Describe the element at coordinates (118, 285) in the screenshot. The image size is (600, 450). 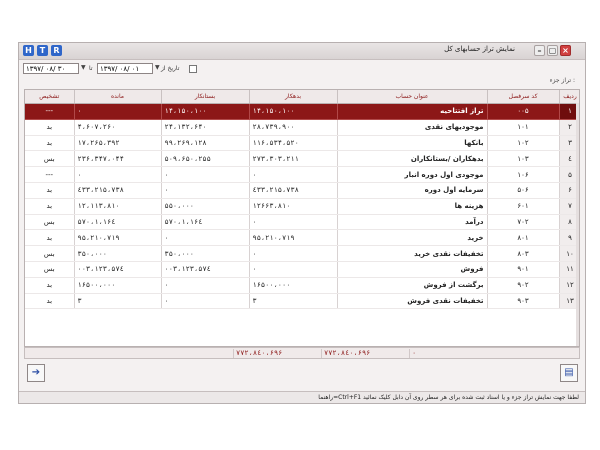
I see `balance-cell: ۱۶۵۰۰،۰۰۰` at that location.